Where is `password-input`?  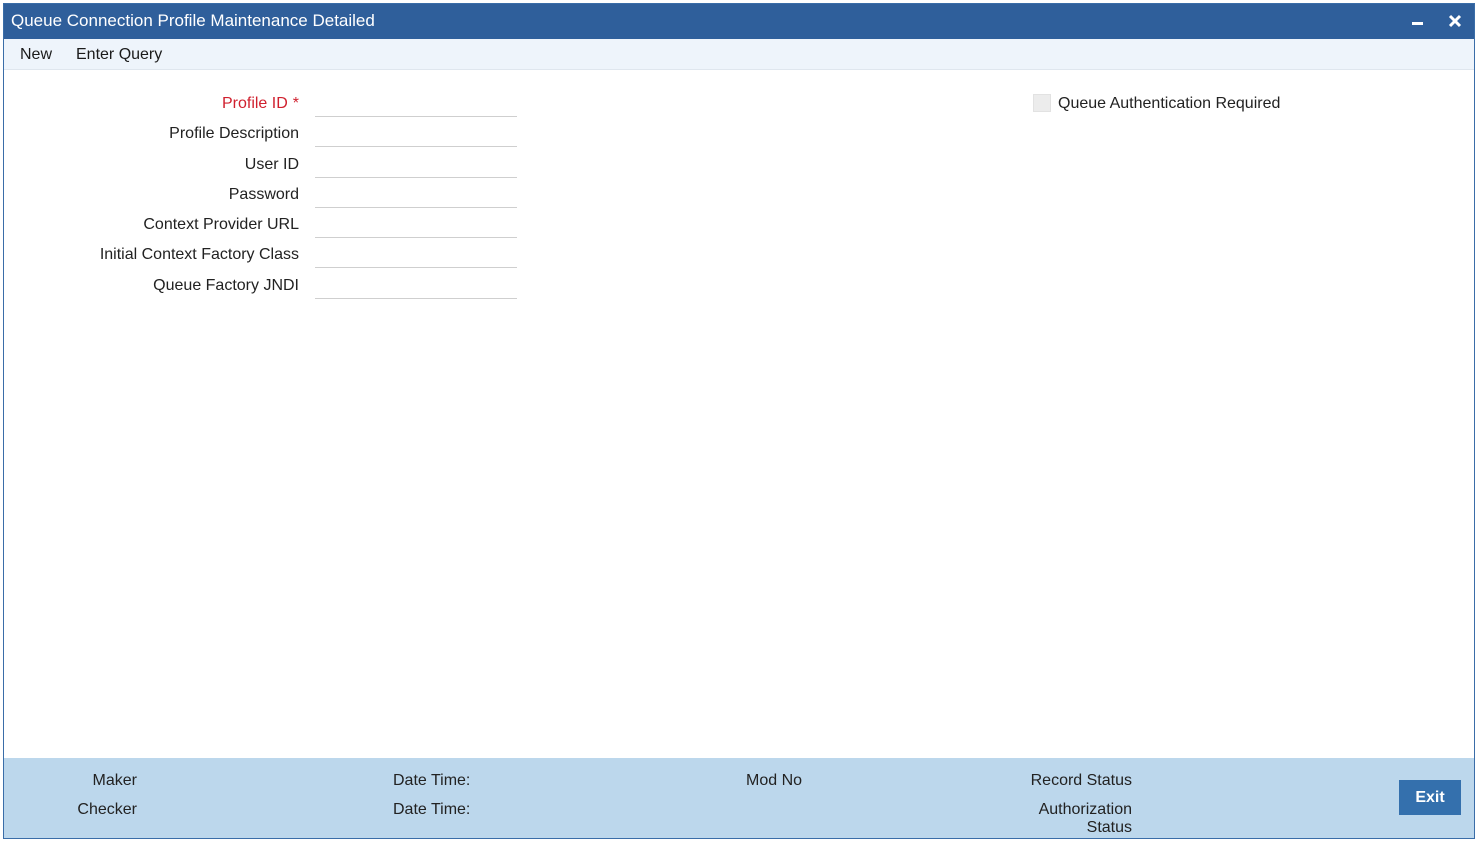 password-input is located at coordinates (416, 195).